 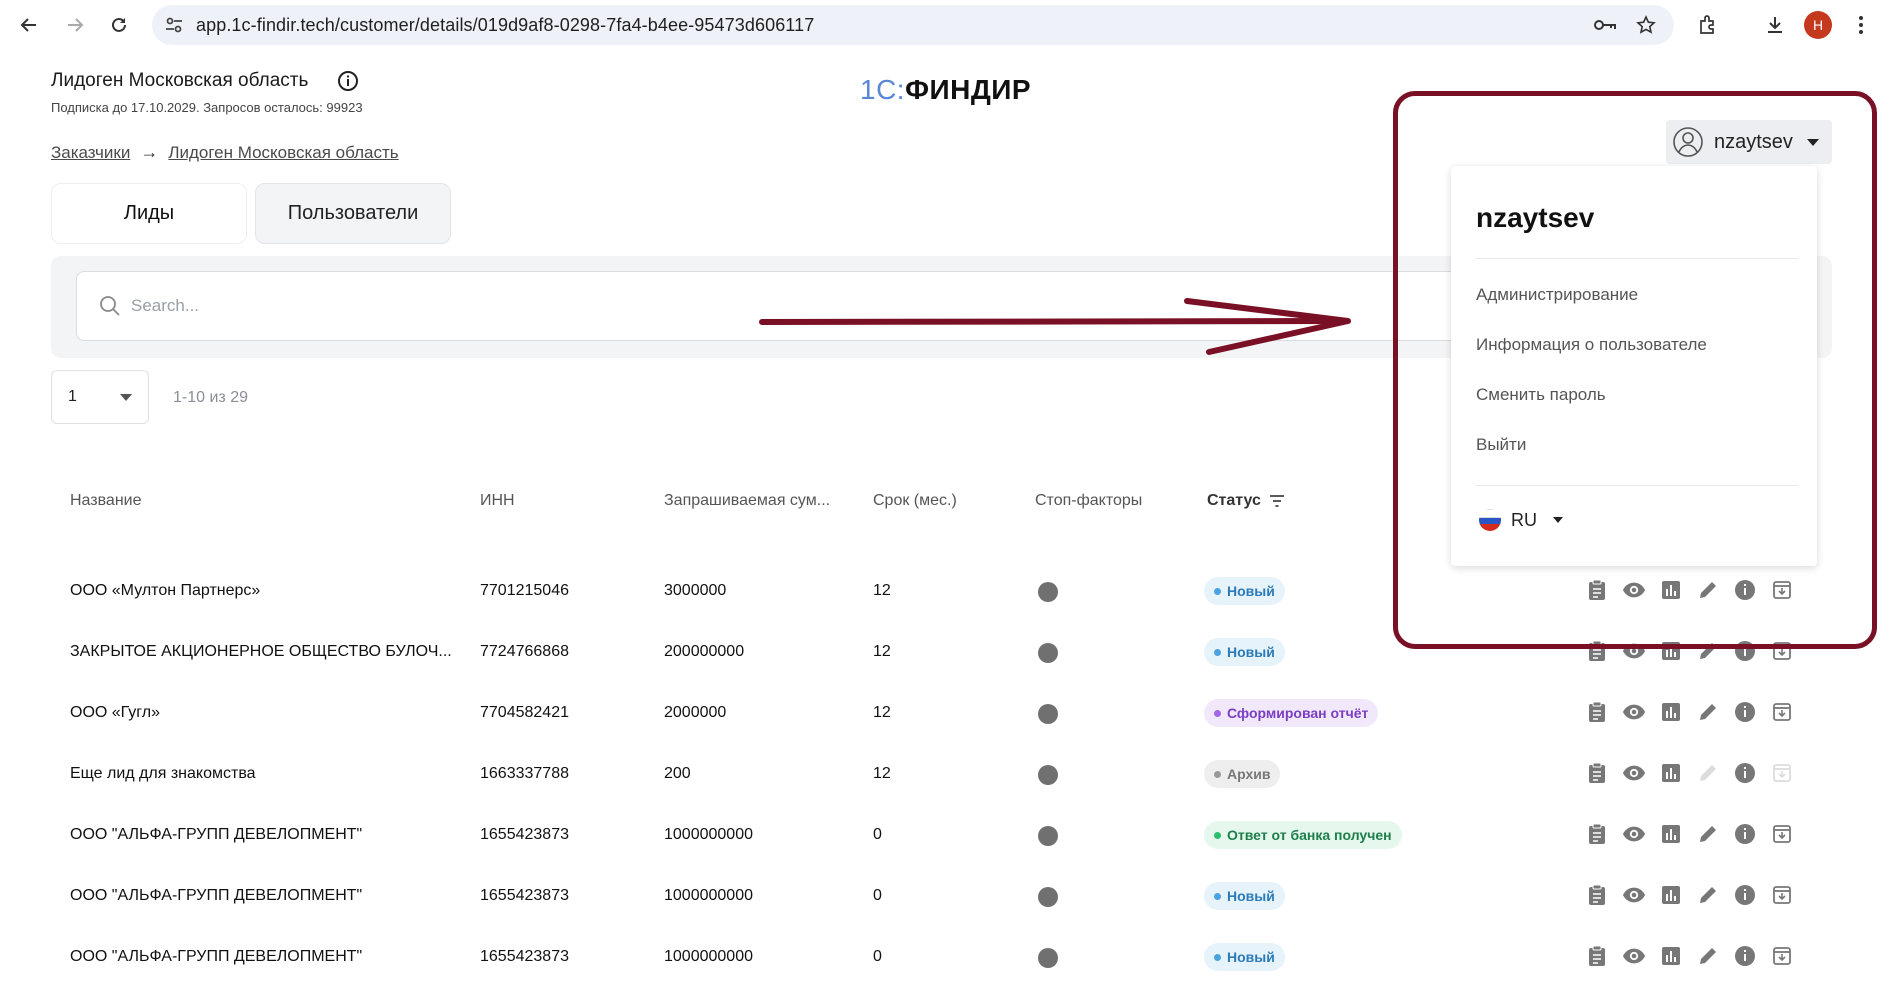 What do you see at coordinates (251, 213) in the screenshot?
I see `tabs: Лиды Пользователи` at bounding box center [251, 213].